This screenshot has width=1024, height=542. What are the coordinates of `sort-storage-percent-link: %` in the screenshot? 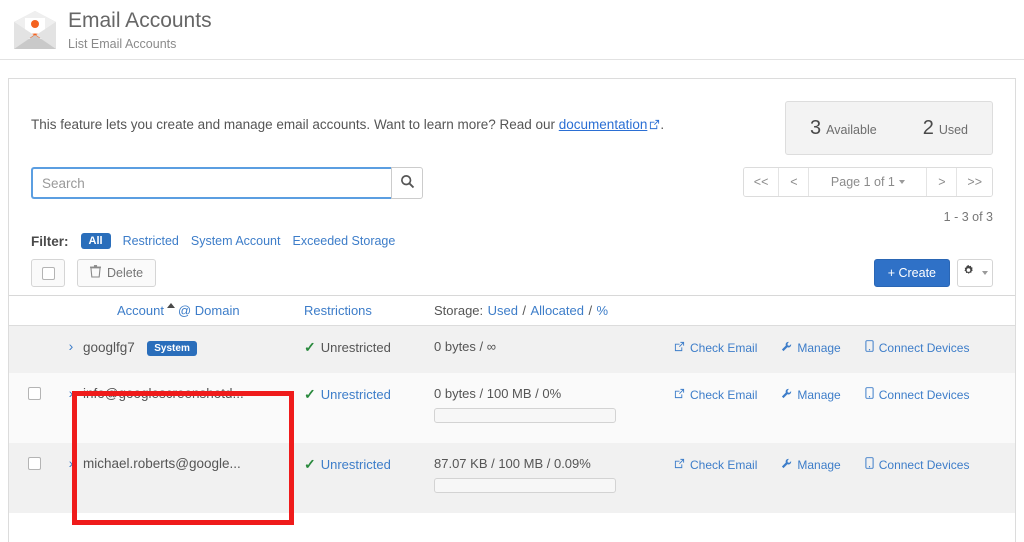 It's located at (603, 310).